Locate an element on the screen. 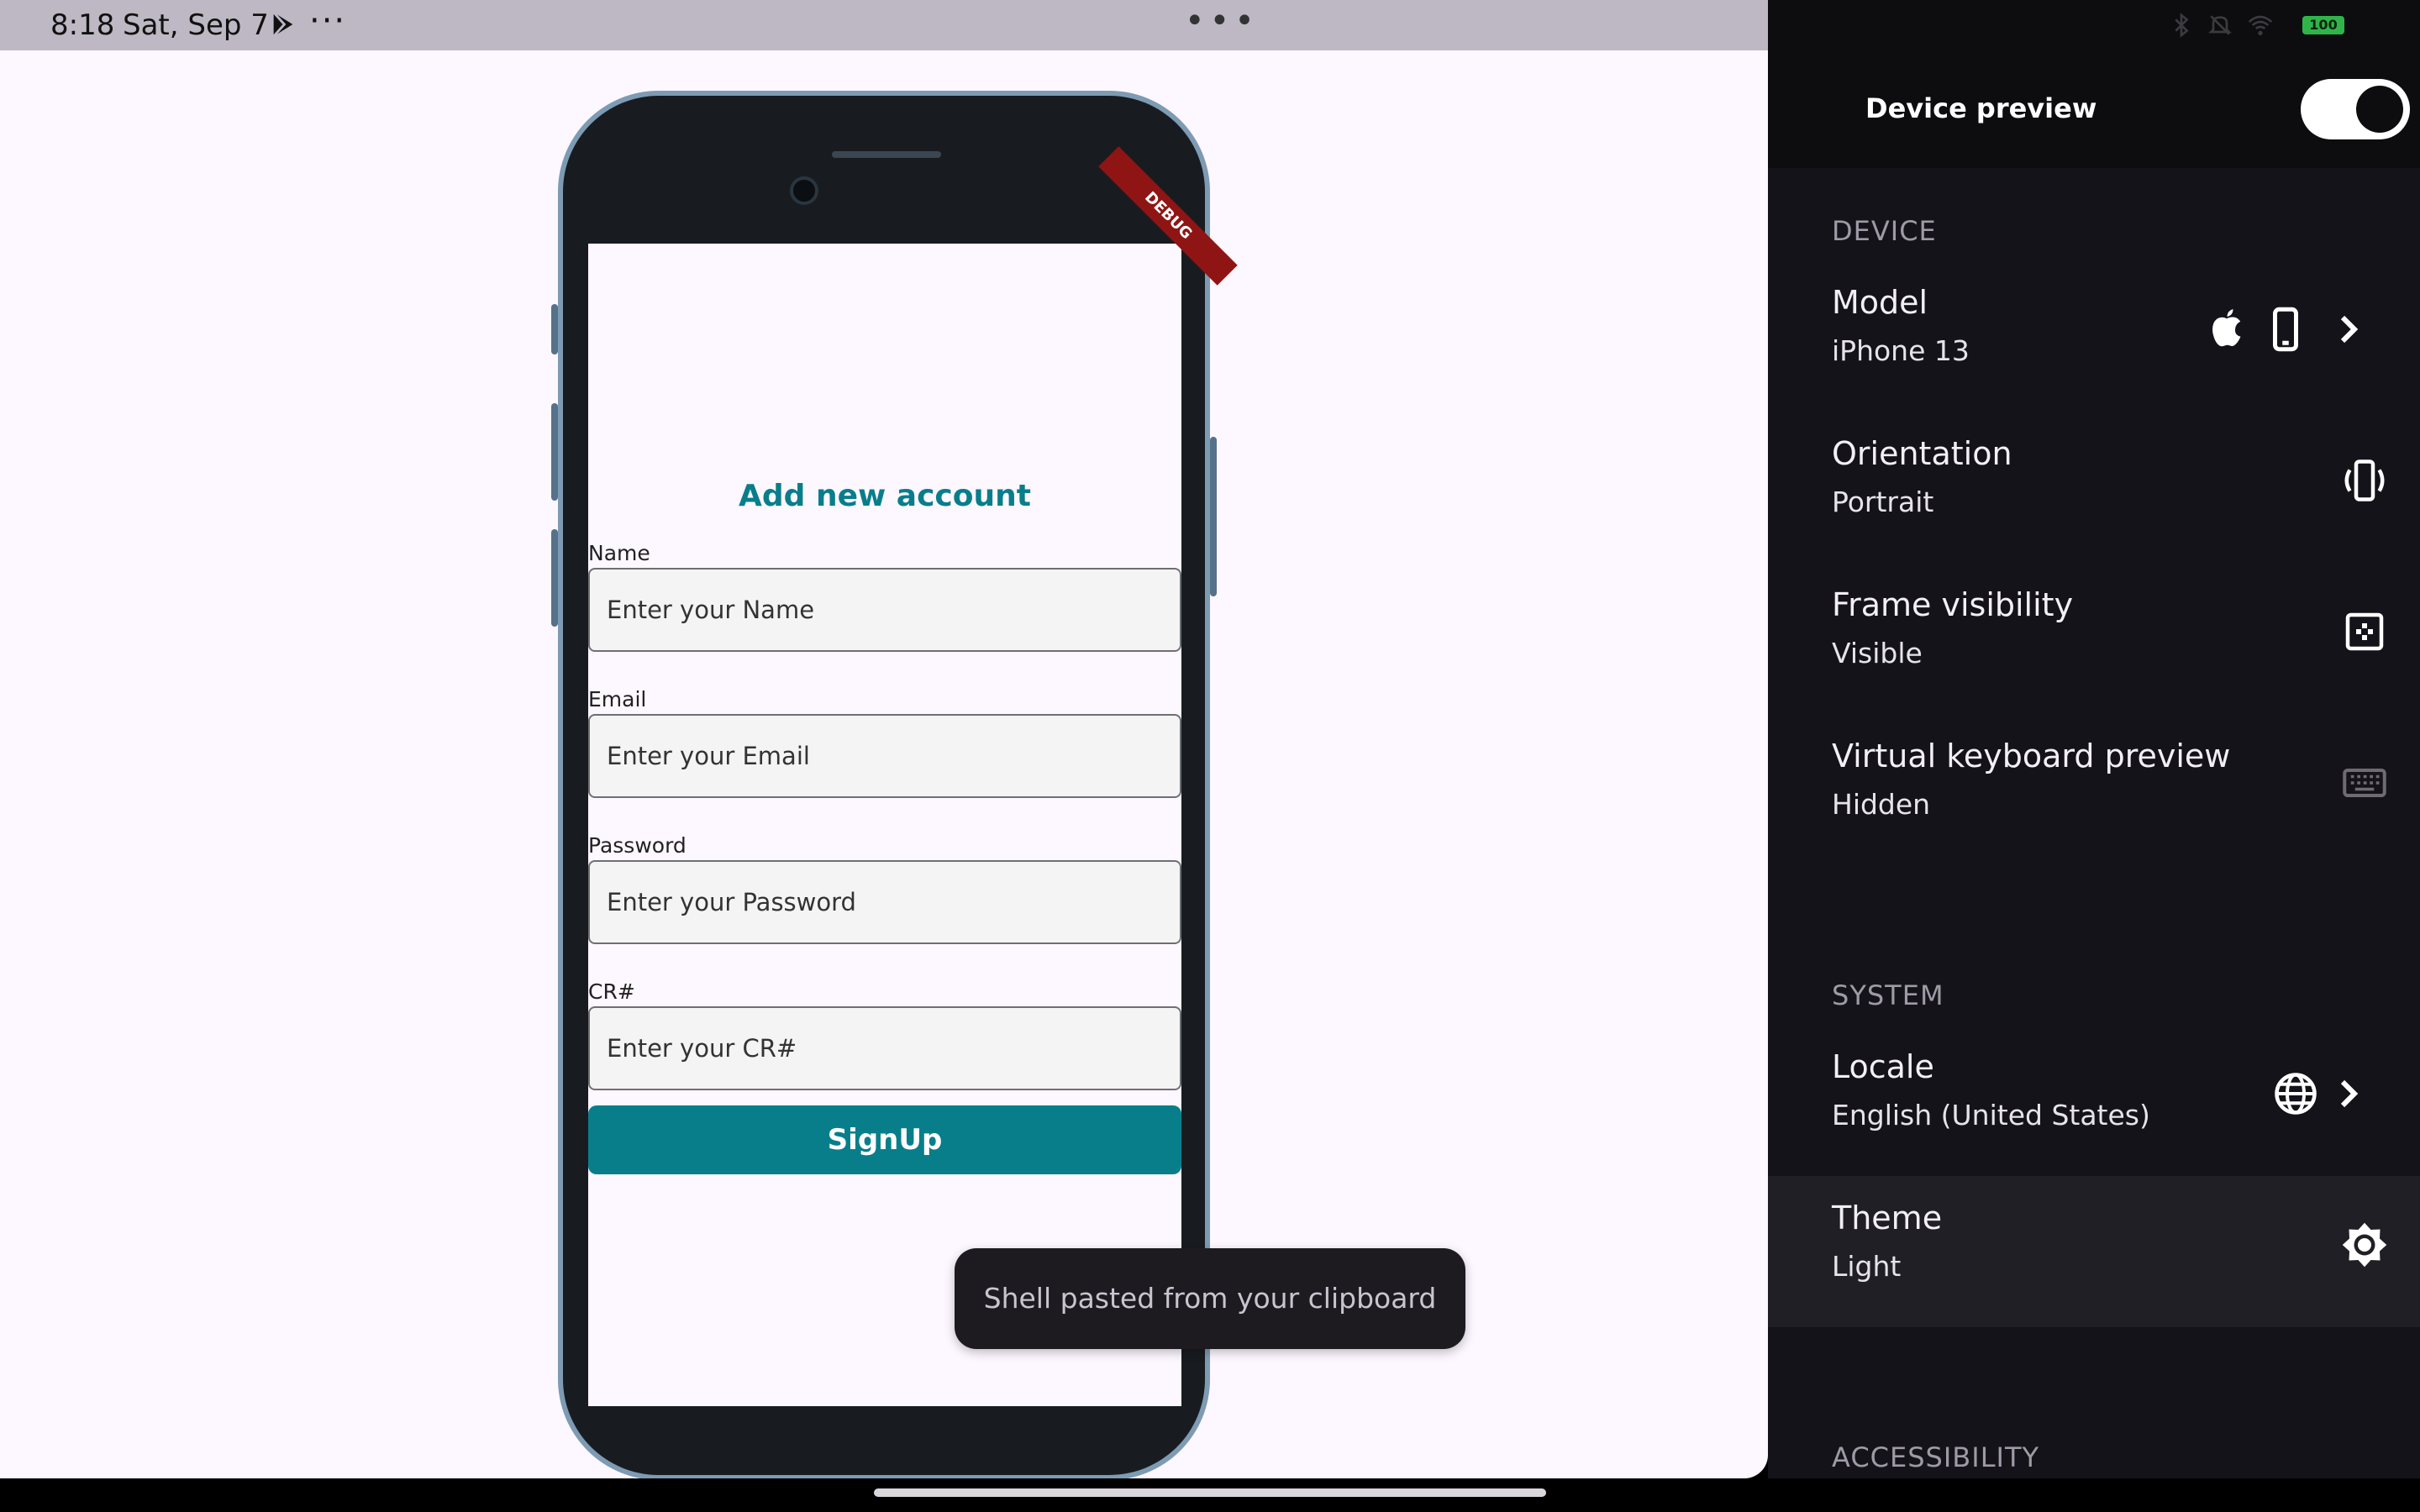 The image size is (2420, 1512). locale-value: English (United States) is located at coordinates (1991, 1115).